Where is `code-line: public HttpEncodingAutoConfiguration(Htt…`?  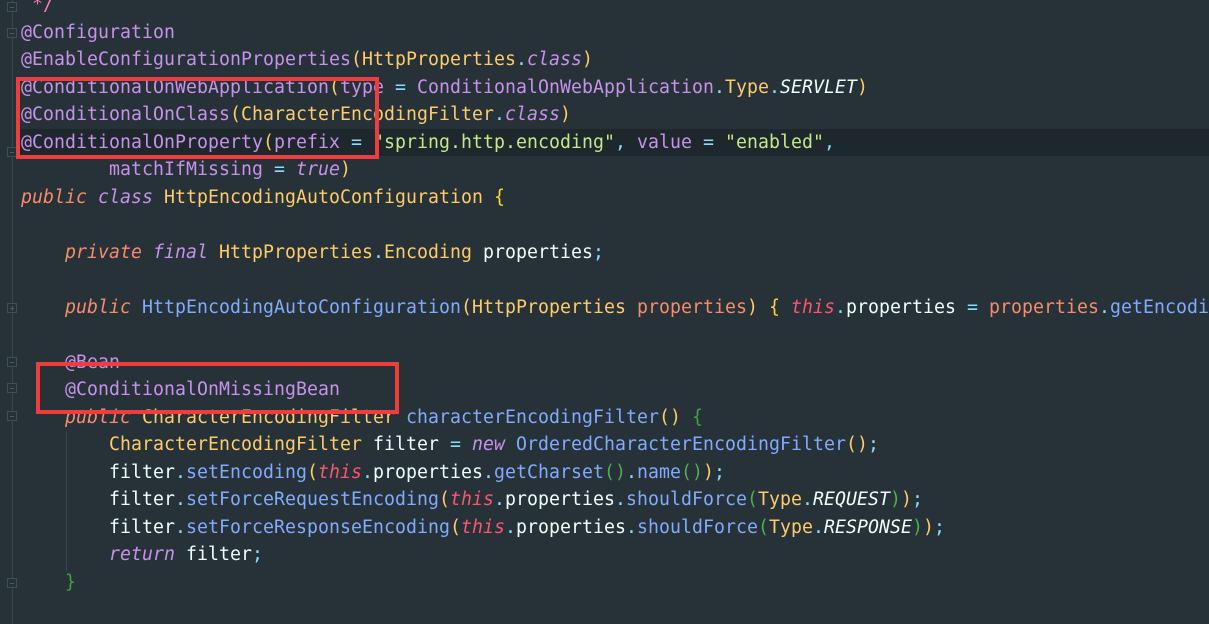 code-line: public HttpEncodingAutoConfiguration(Htt… is located at coordinates (615, 308).